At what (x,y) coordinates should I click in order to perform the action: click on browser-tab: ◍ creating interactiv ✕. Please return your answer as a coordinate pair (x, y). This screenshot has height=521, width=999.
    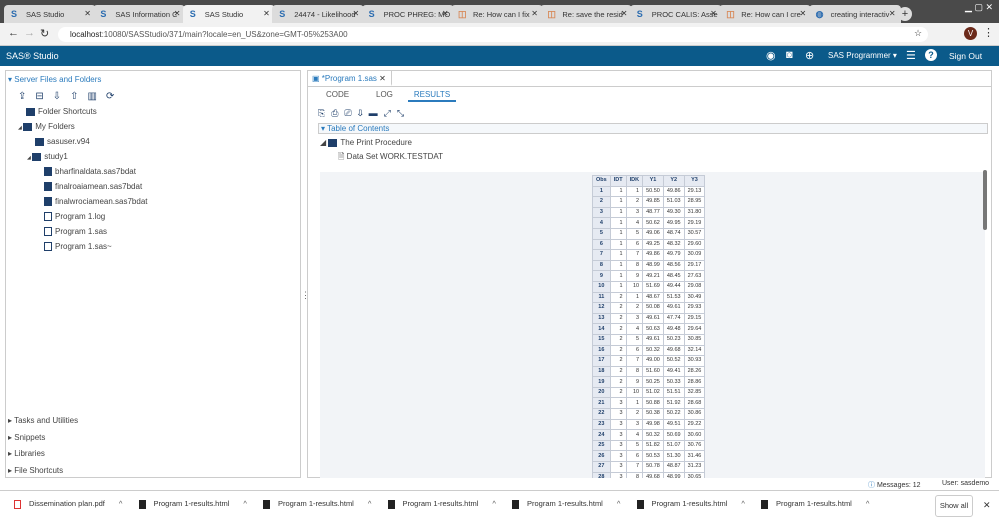
    Looking at the image, I should click on (854, 14).